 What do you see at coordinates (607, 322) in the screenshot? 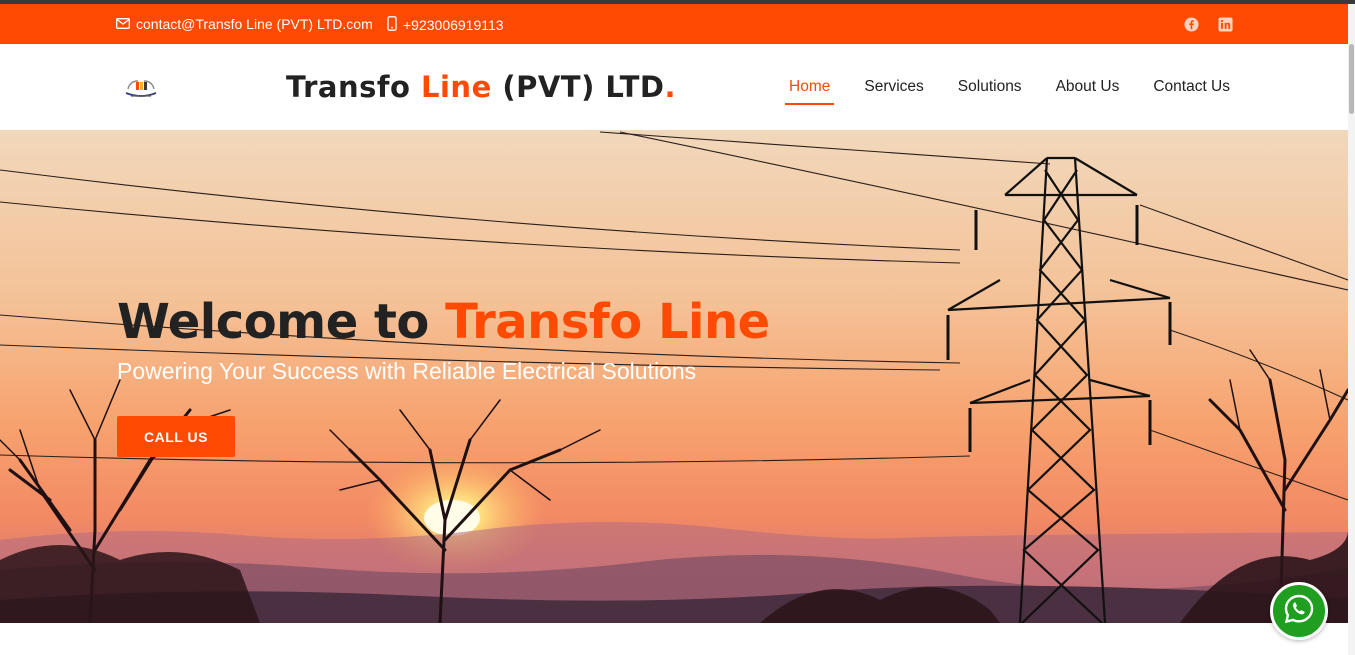
I see `hero-title-accent: Transfo Line` at bounding box center [607, 322].